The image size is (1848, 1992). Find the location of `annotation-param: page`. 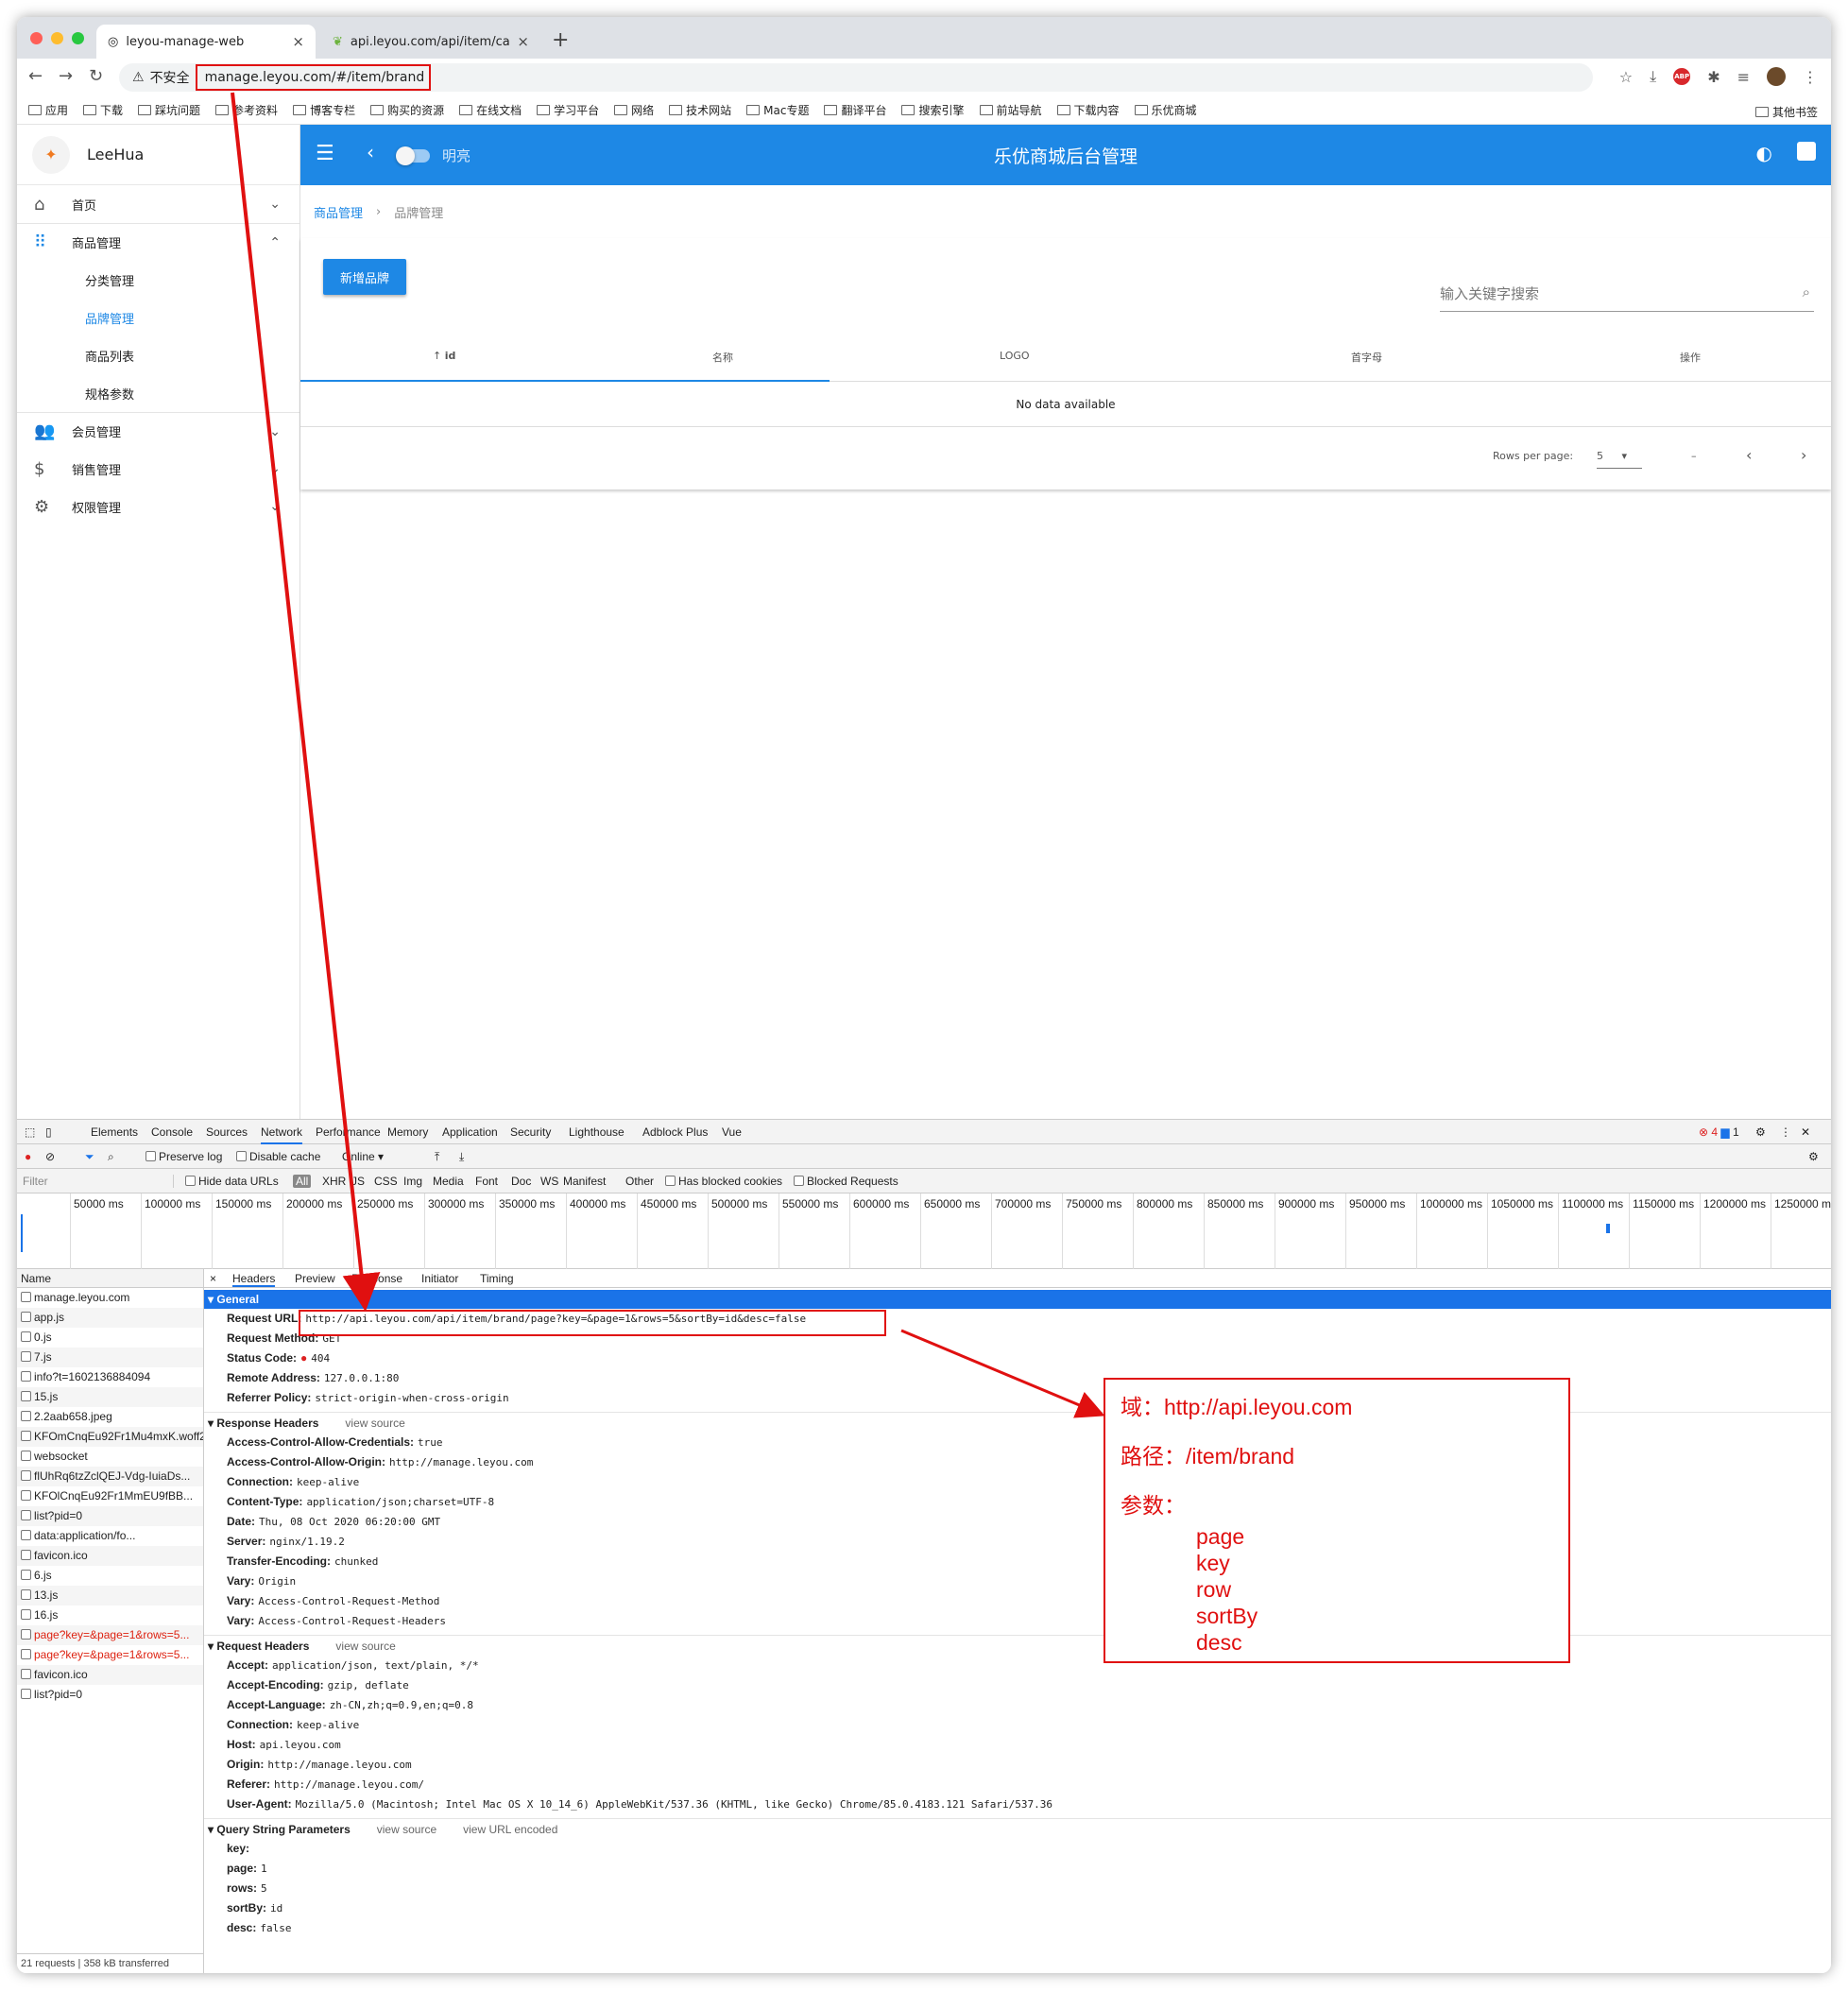

annotation-param: page is located at coordinates (1221, 1536).